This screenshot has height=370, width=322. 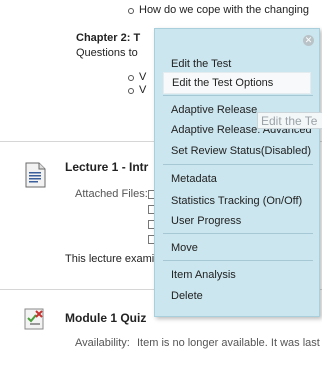 I want to click on lecture-description: This lecture exami, so click(x=110, y=259).